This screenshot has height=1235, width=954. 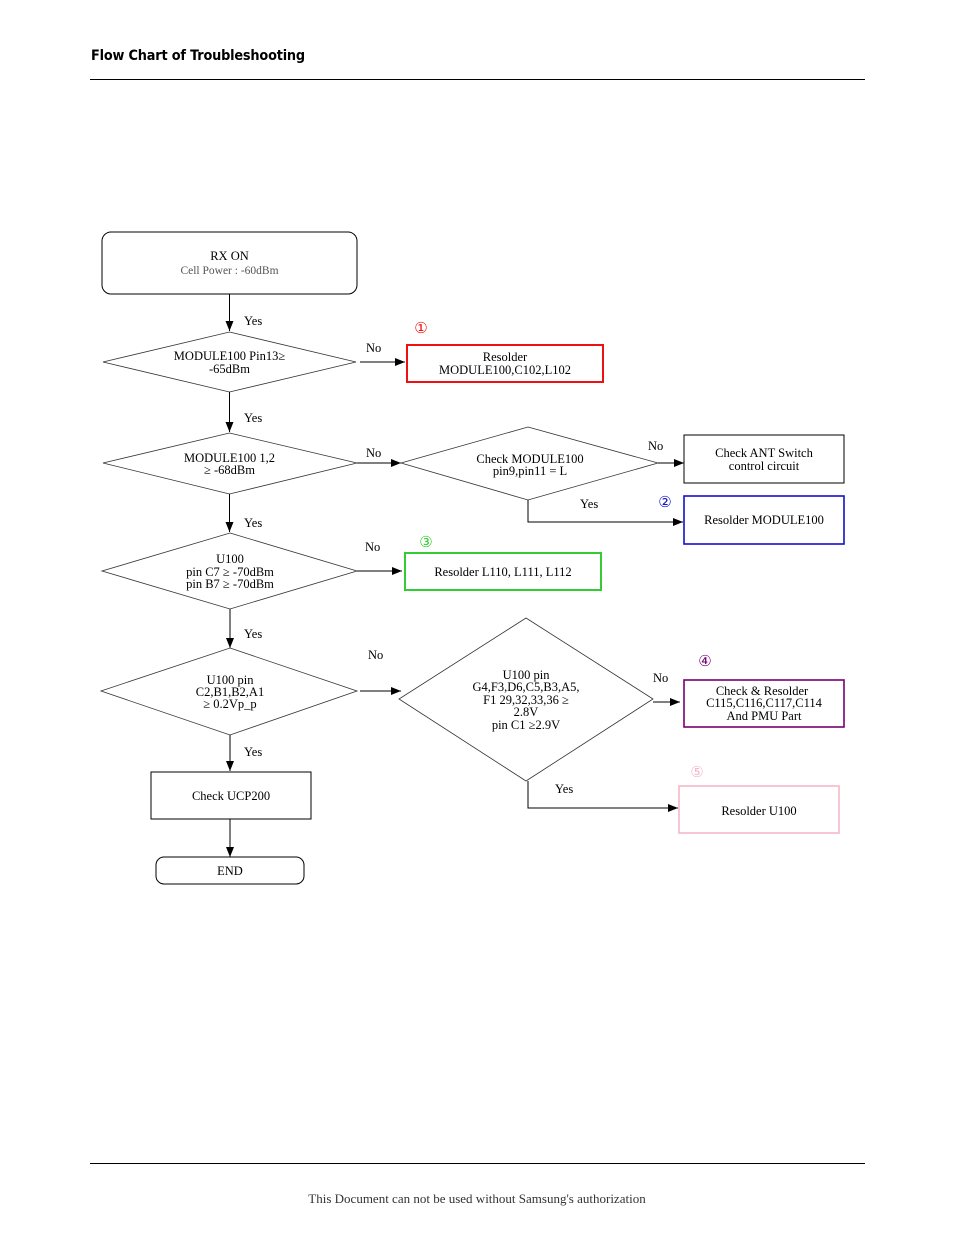 What do you see at coordinates (230, 584) in the screenshot?
I see `decision3-line3: pin B7 ≥ -70dBm` at bounding box center [230, 584].